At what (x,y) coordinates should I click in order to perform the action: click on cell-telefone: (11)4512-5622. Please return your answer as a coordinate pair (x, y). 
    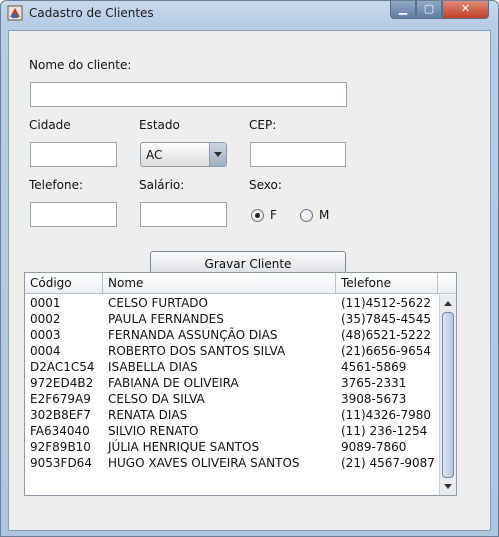
    Looking at the image, I should click on (386, 303).